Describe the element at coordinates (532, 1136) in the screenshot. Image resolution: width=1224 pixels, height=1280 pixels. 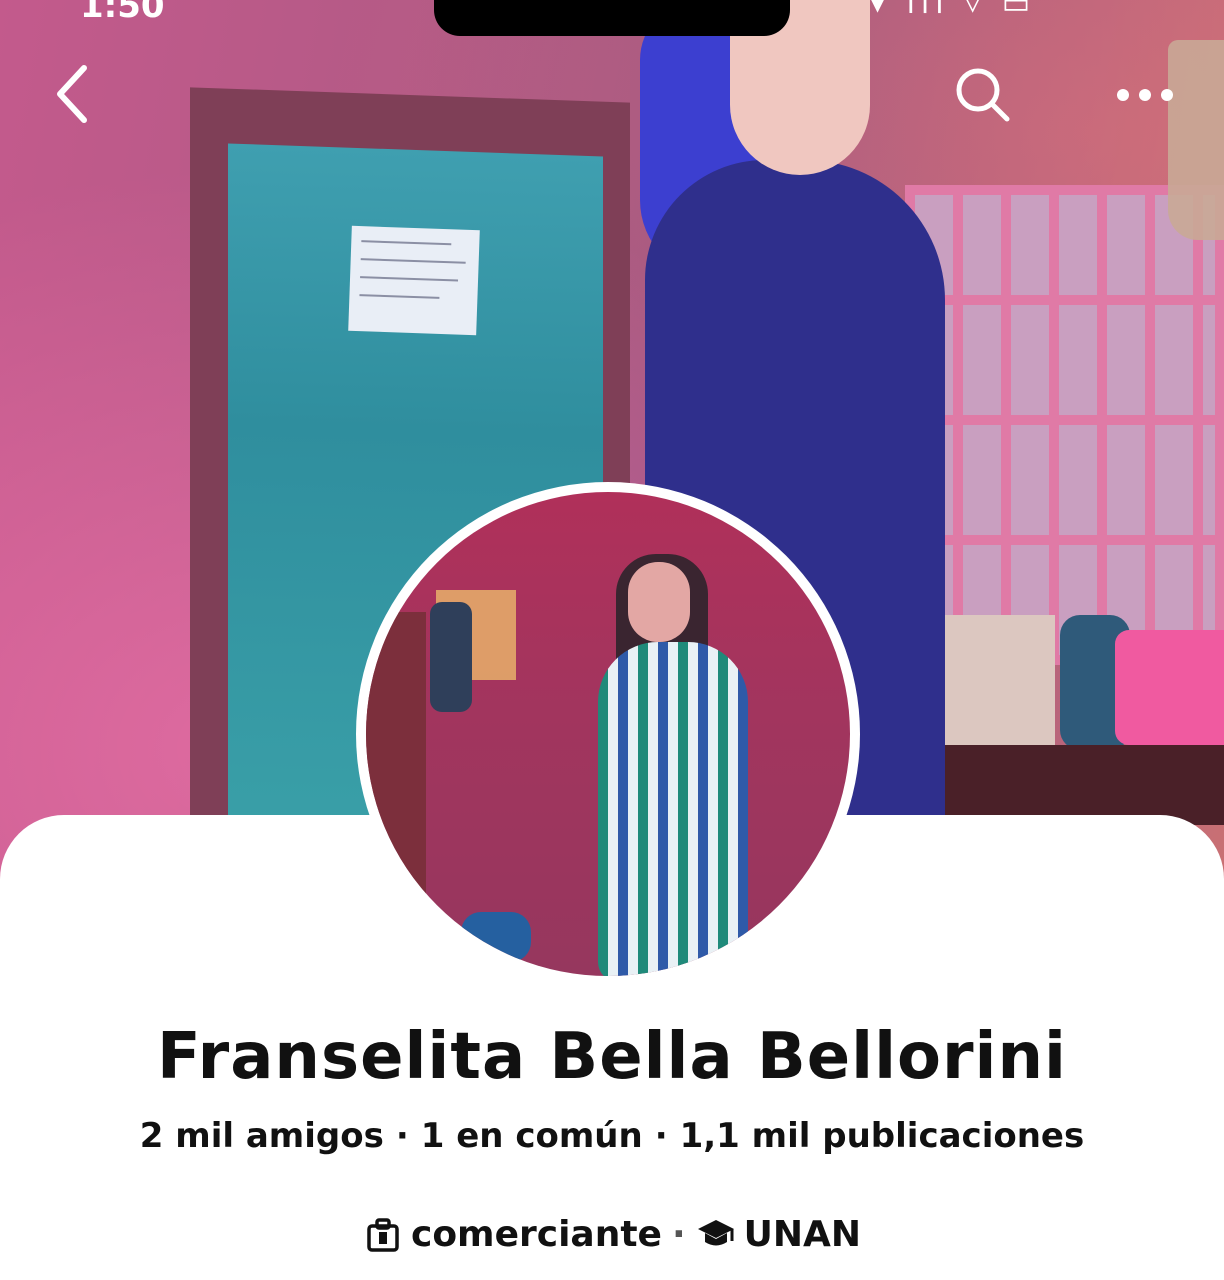
I see `mutual-friends-link: 1 en común` at that location.